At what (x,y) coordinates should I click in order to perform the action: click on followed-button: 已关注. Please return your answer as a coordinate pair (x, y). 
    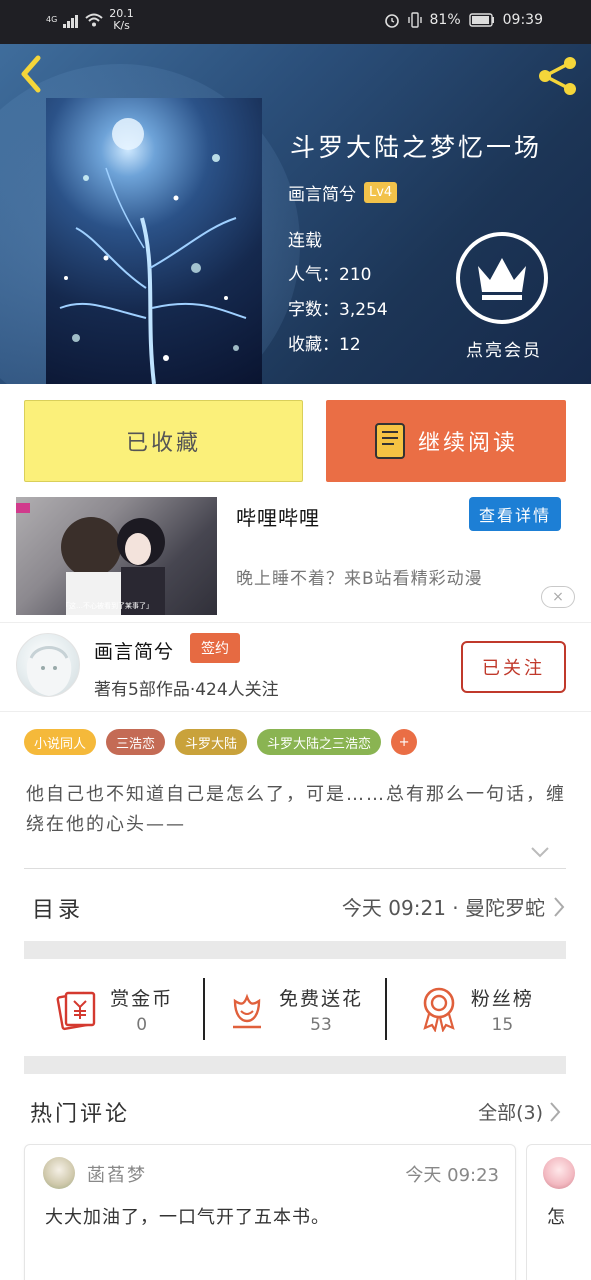
    Looking at the image, I should click on (513, 667).